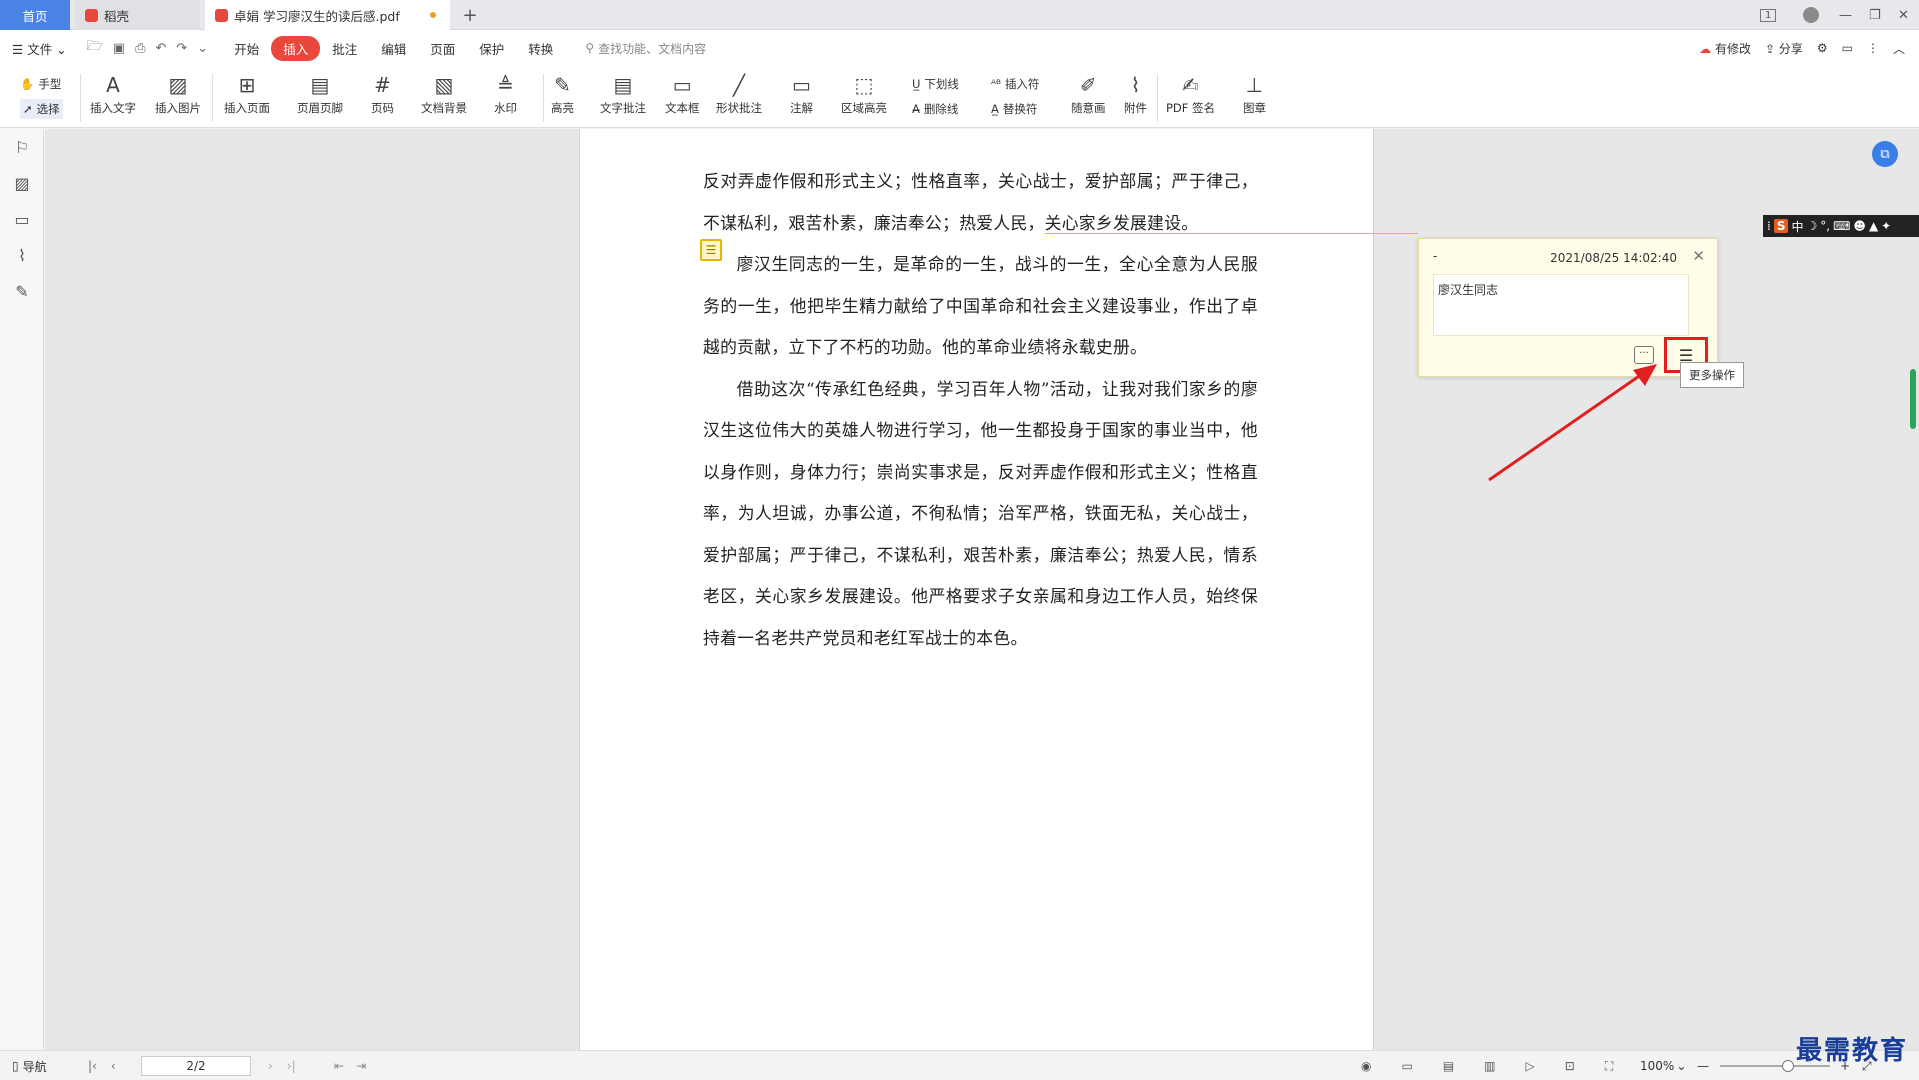 This screenshot has height=1080, width=1919. I want to click on zoom-select: 100% ⌄, so click(1663, 1065).